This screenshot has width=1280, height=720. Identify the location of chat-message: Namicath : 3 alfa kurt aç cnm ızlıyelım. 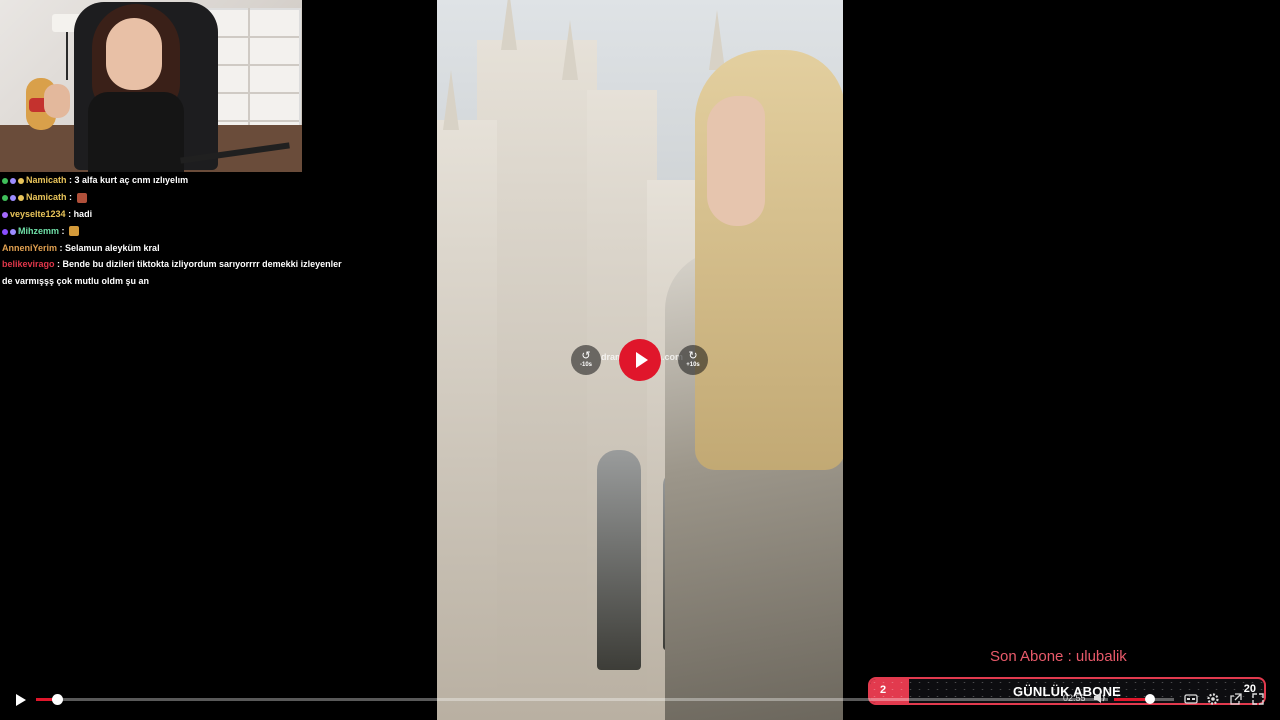
(172, 180).